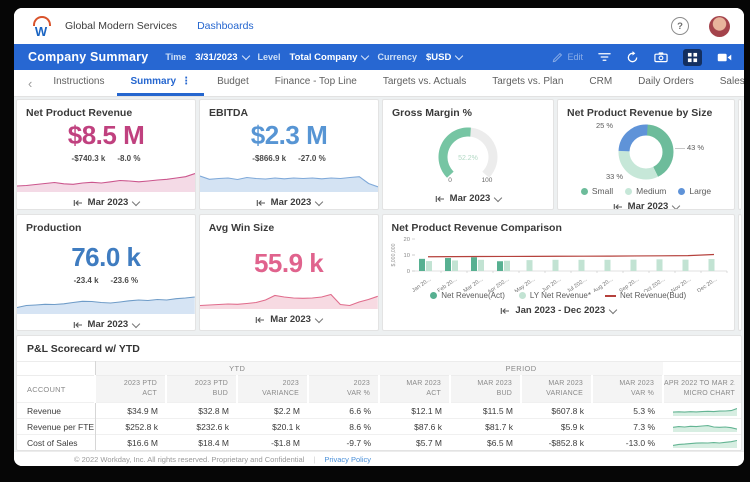  Describe the element at coordinates (661, 57) in the screenshot. I see `camera-icon` at that location.